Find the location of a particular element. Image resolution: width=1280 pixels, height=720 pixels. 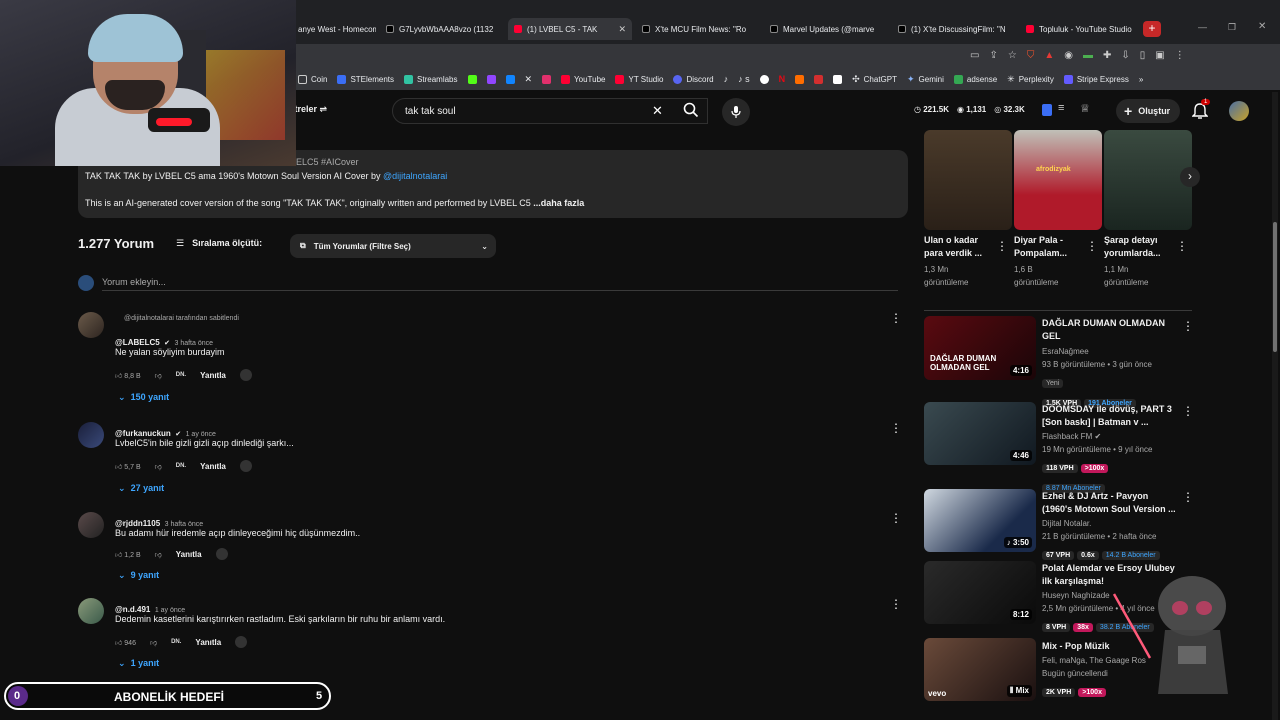

translate-icon is located at coordinates (1047, 110).